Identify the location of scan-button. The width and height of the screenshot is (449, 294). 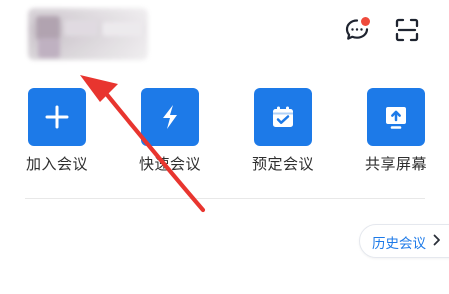
(407, 30).